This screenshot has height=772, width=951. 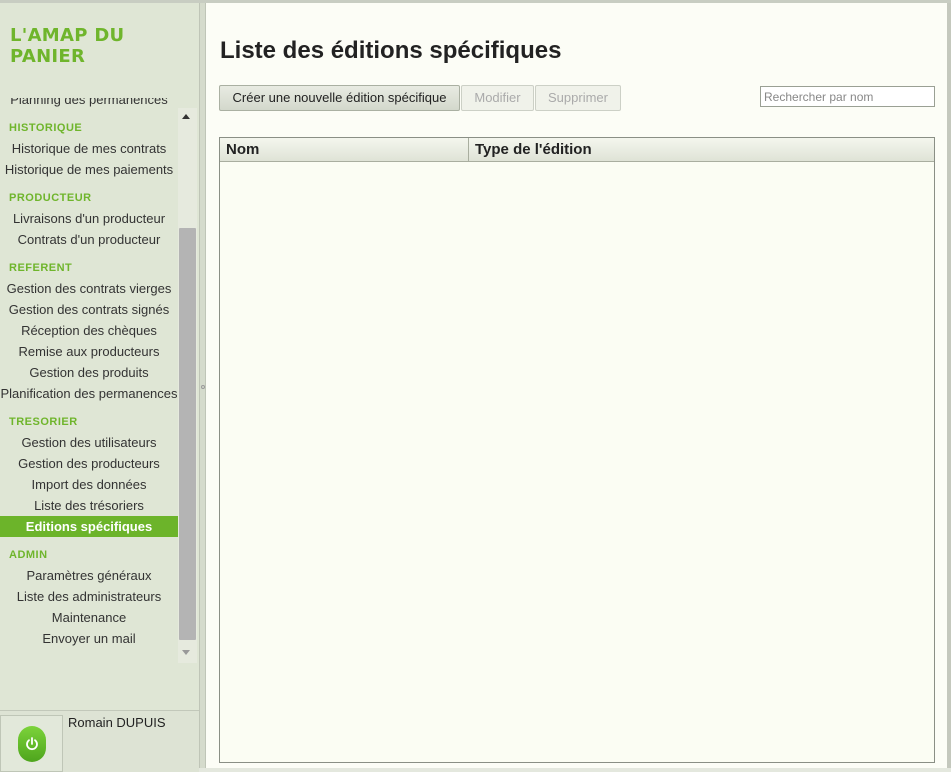 What do you see at coordinates (186, 652) in the screenshot?
I see `scroll-down-arrow-icon` at bounding box center [186, 652].